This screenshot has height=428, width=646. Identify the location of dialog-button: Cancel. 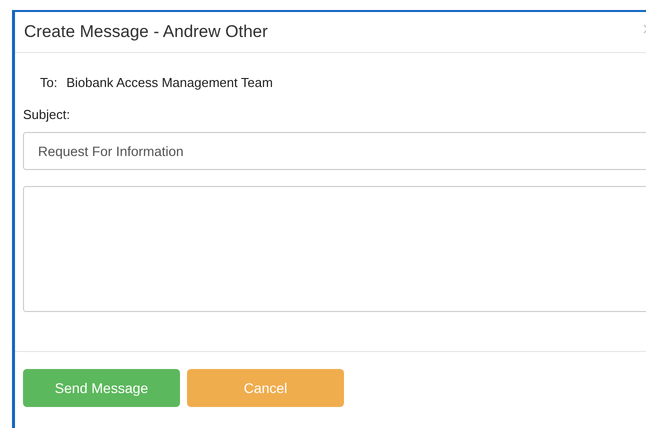
(265, 388).